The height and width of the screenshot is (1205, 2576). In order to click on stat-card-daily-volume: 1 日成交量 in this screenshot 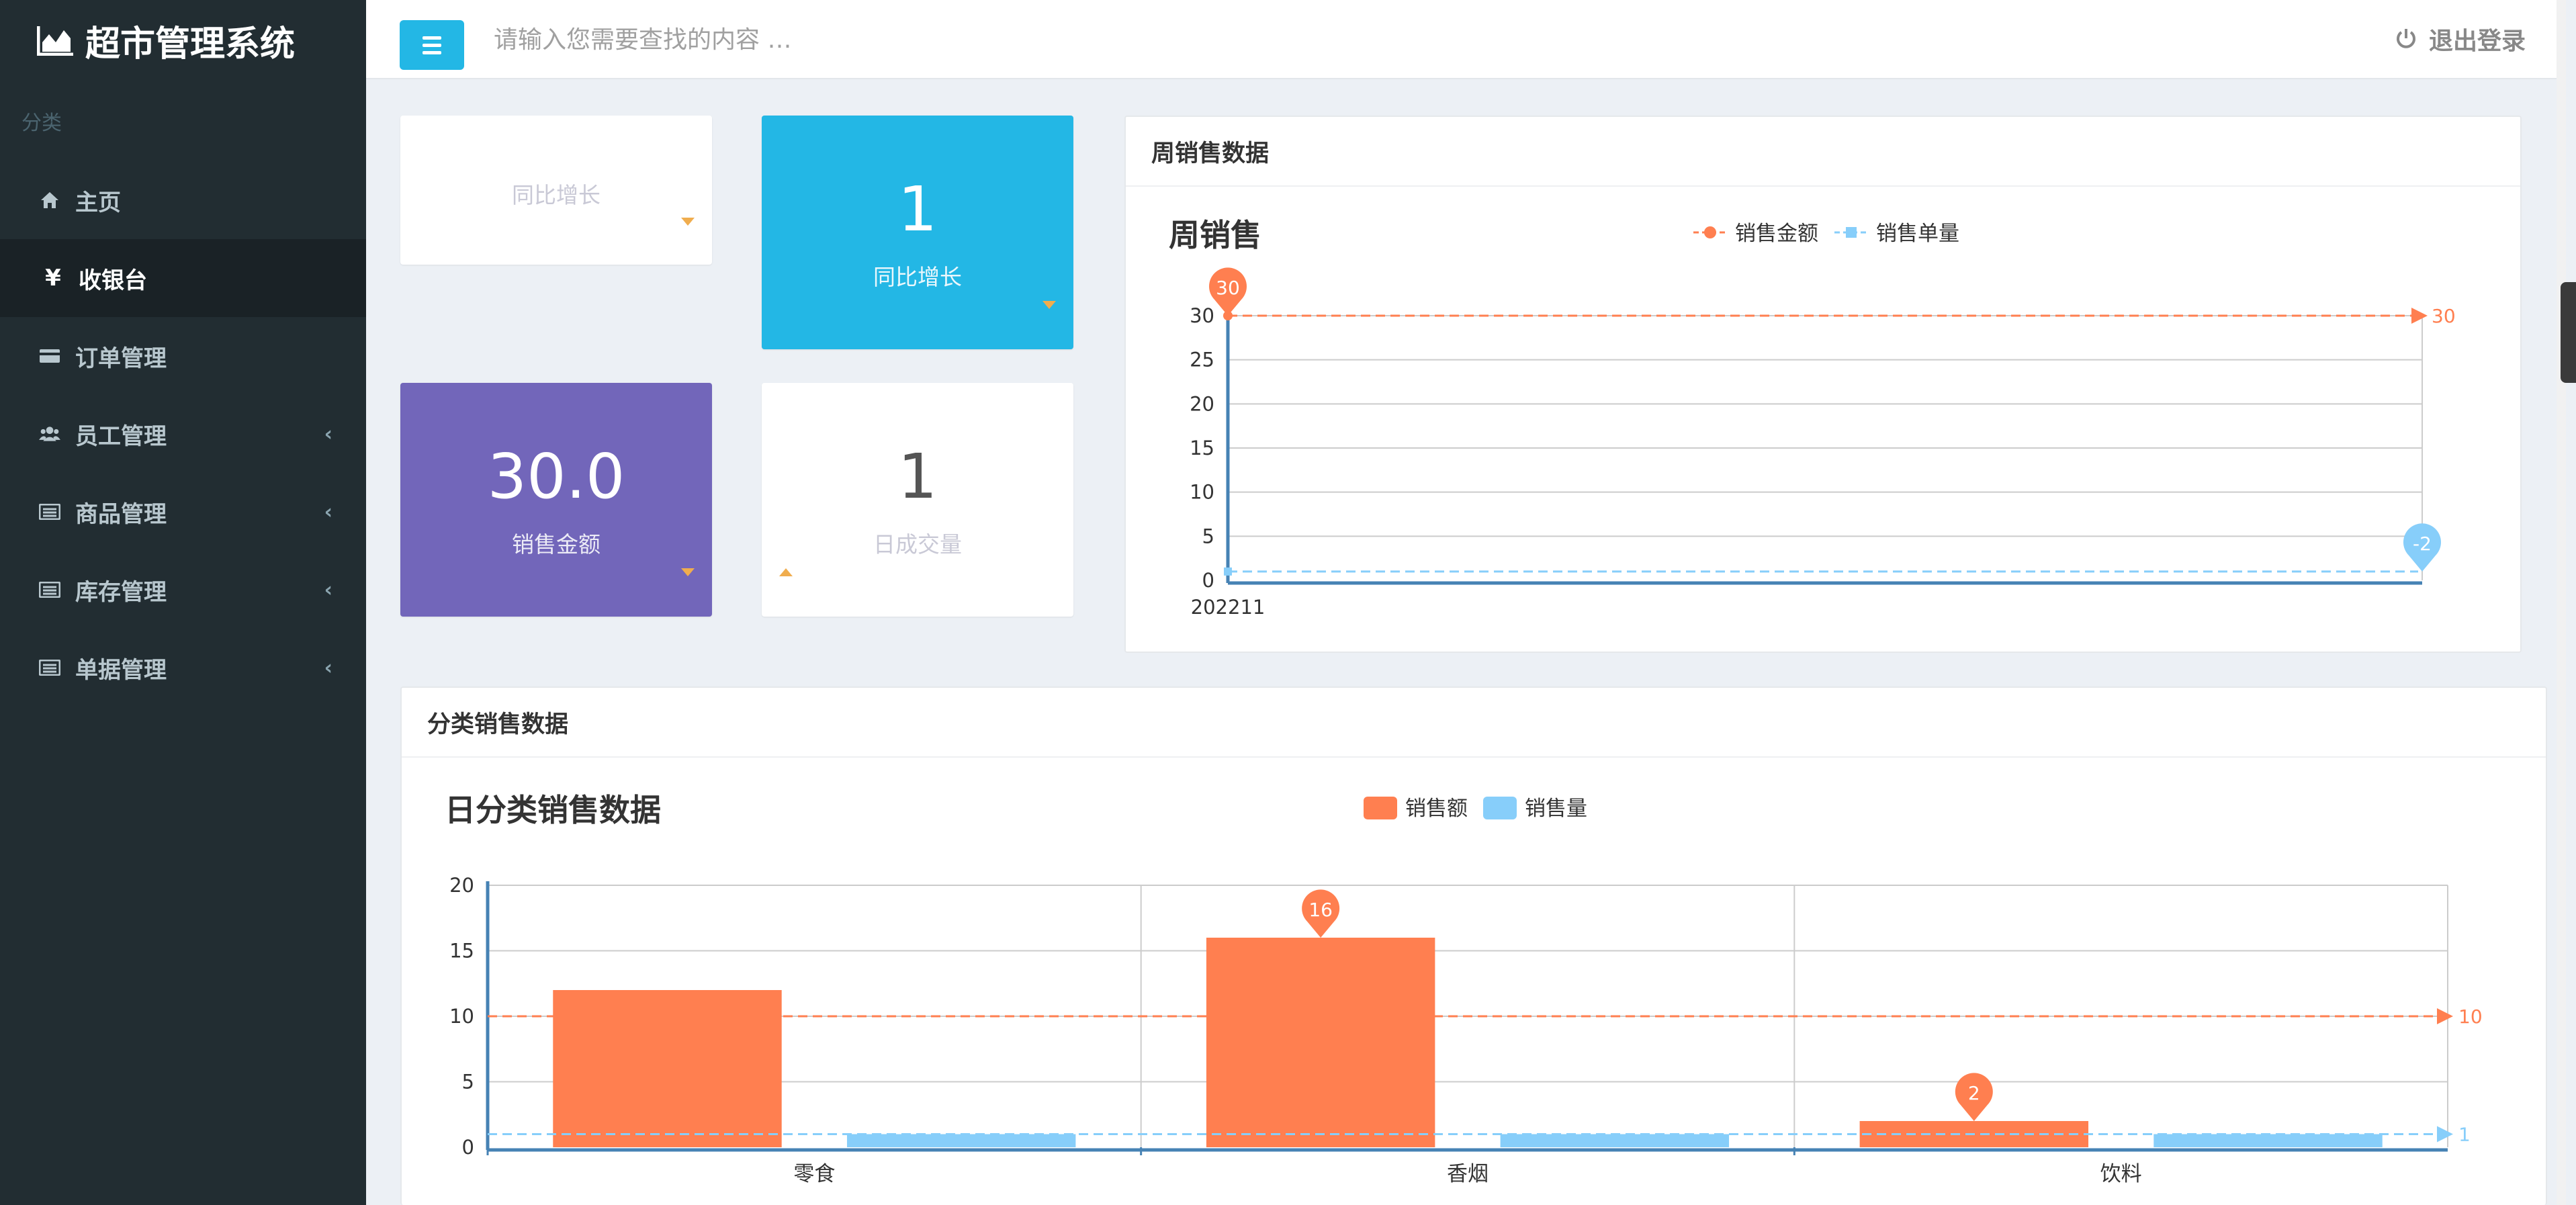, I will do `click(918, 500)`.